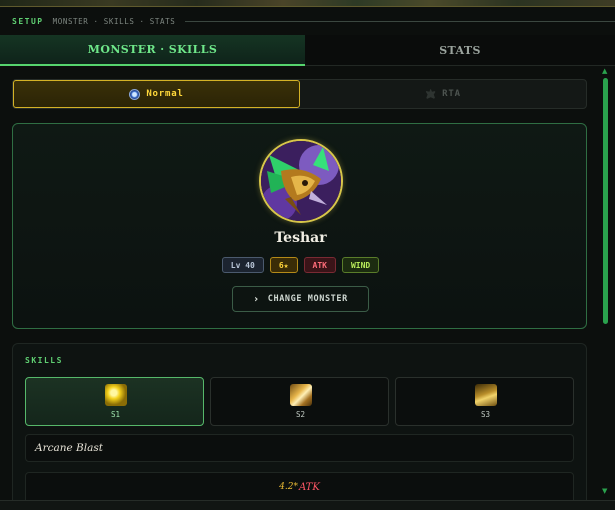 The height and width of the screenshot is (510, 615). Describe the element at coordinates (152, 50) in the screenshot. I see `tab-monster-skills: MONSTER · SKILLS` at that location.